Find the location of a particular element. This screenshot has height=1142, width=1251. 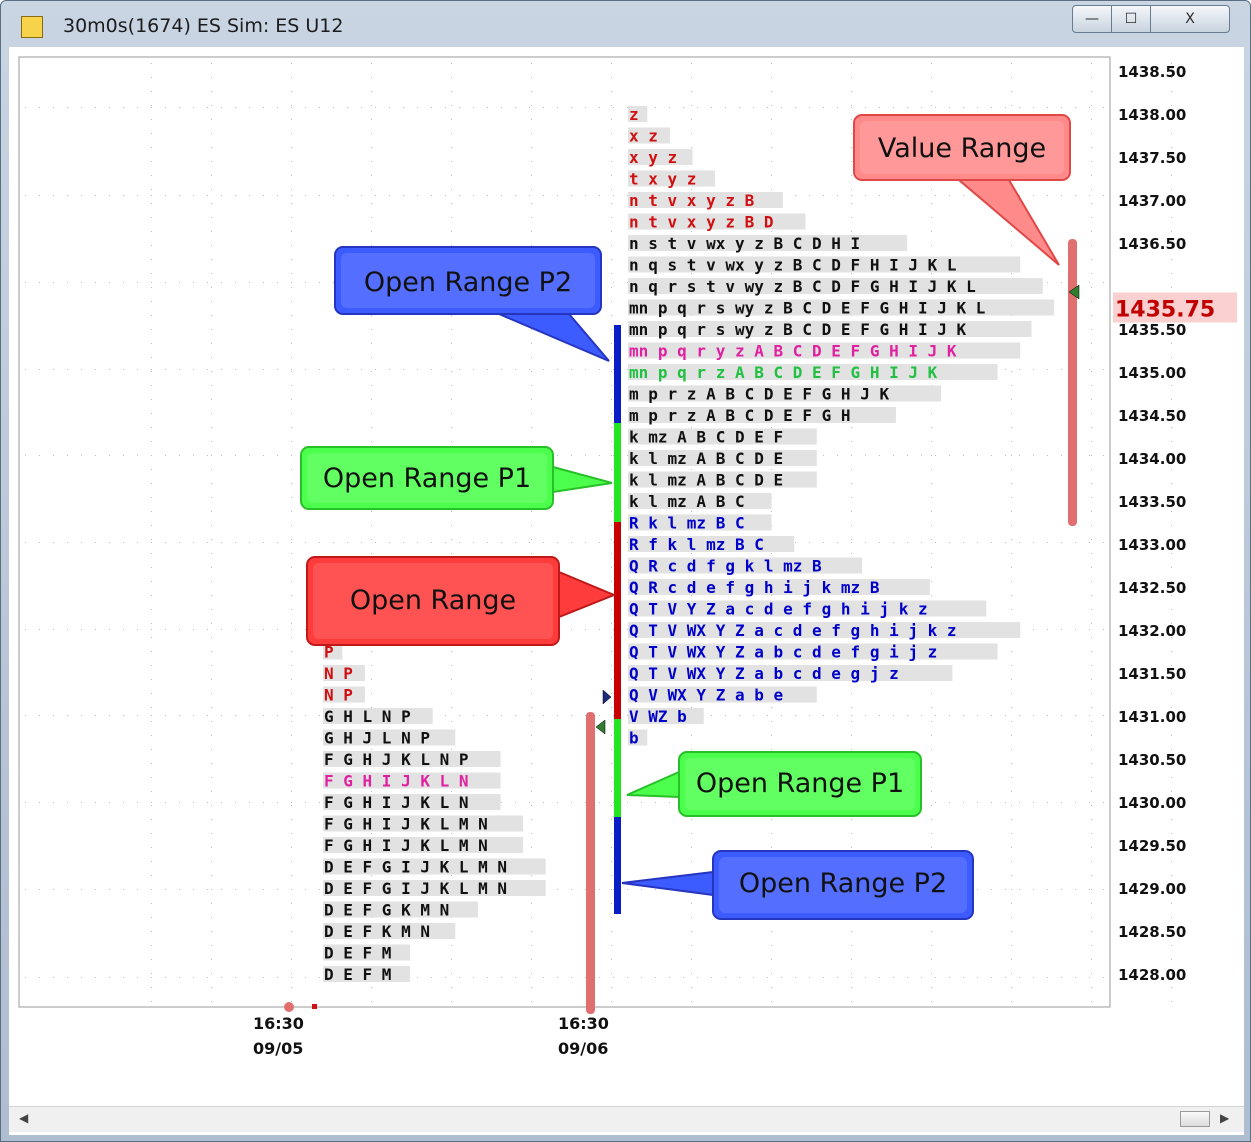

session-marker is located at coordinates (289, 1007).